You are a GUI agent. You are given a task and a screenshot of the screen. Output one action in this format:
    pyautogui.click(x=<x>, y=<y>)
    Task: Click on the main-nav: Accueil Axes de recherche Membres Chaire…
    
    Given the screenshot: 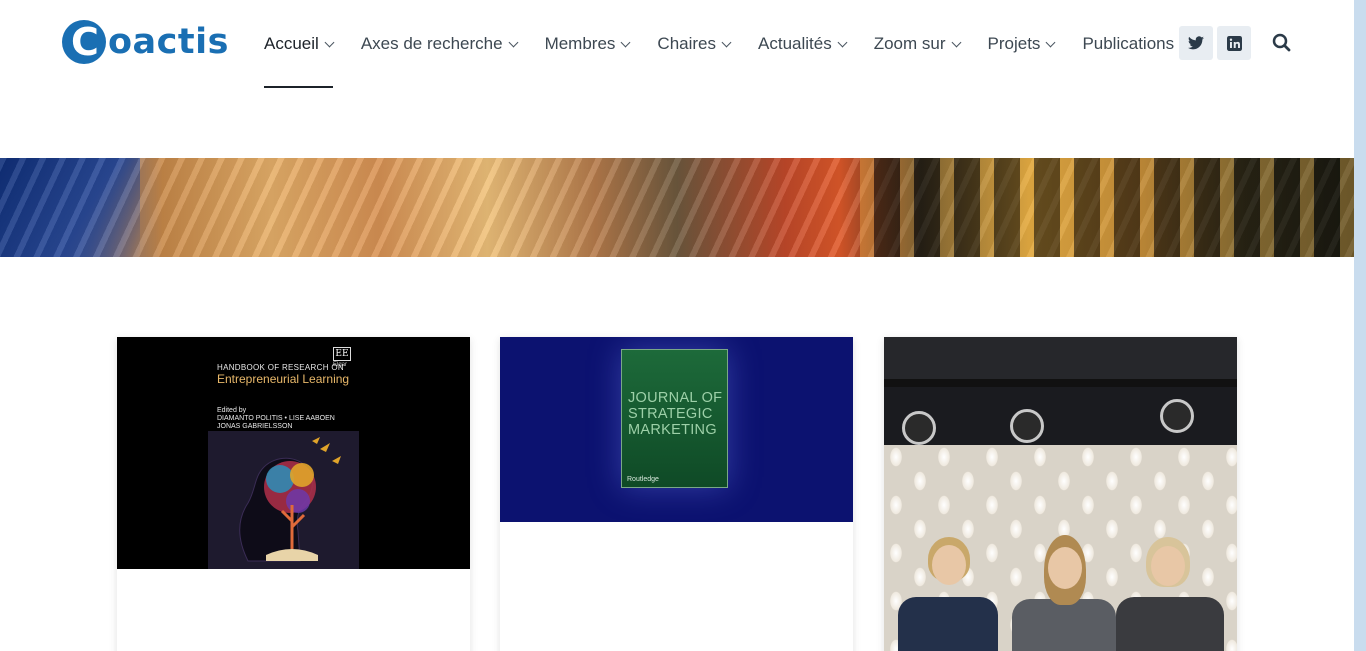 What is the action you would take?
    pyautogui.click(x=726, y=44)
    